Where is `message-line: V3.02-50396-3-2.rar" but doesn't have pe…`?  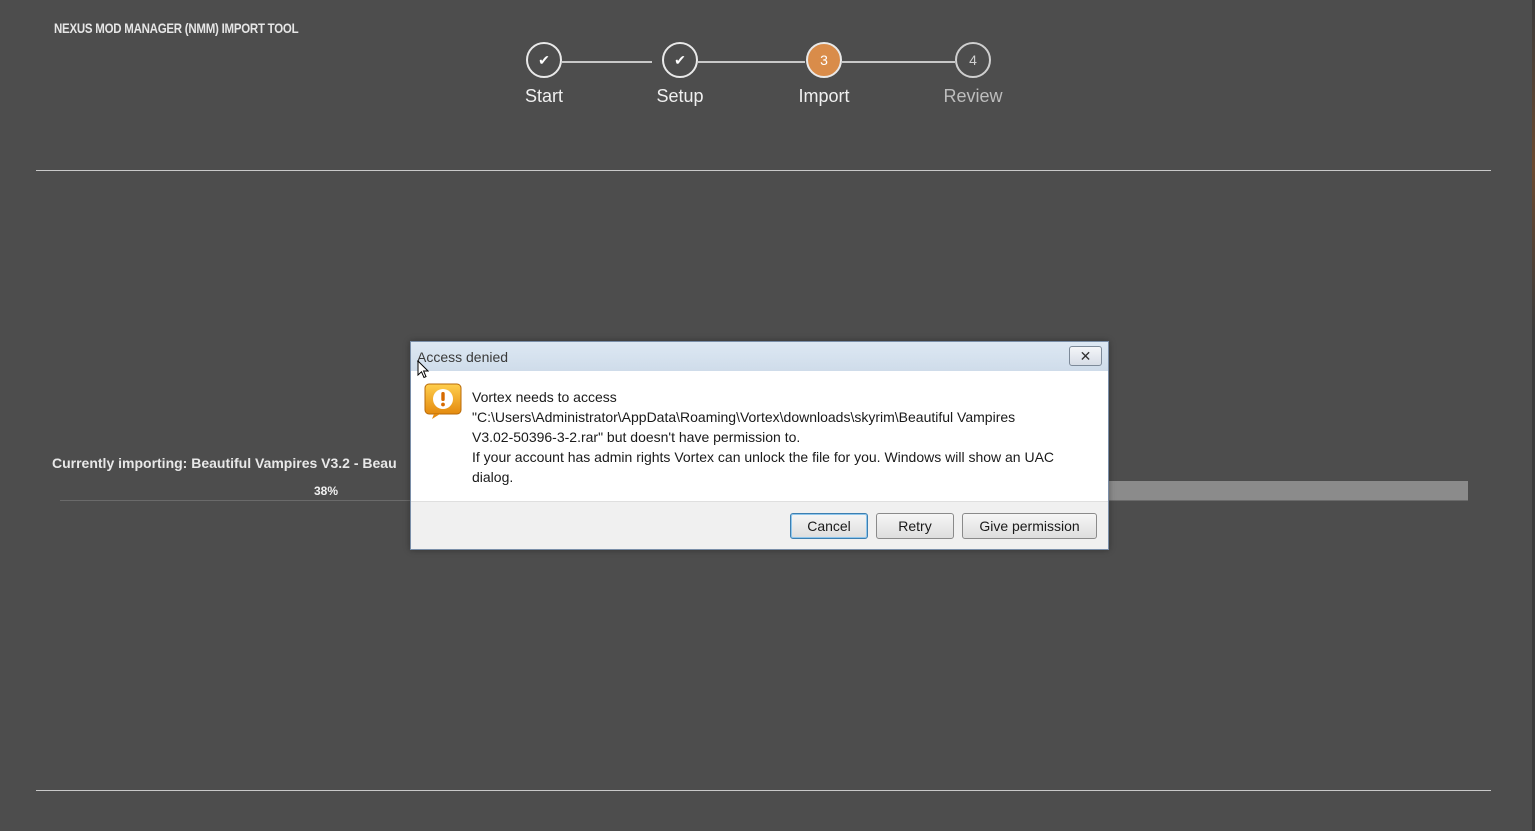
message-line: V3.02-50396-3-2.rar" but doesn't have pe… is located at coordinates (636, 437).